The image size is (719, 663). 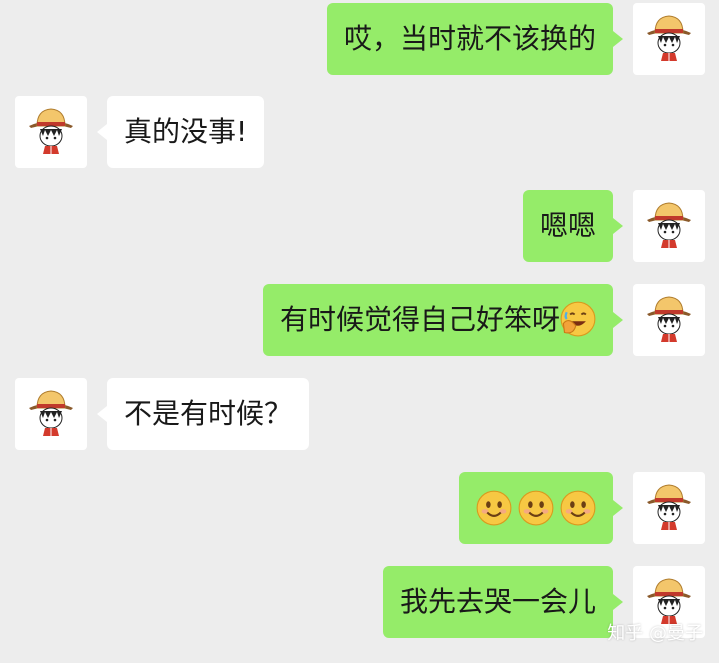 I want to click on message-bubble-incoming: 真的没事!, so click(x=180, y=132).